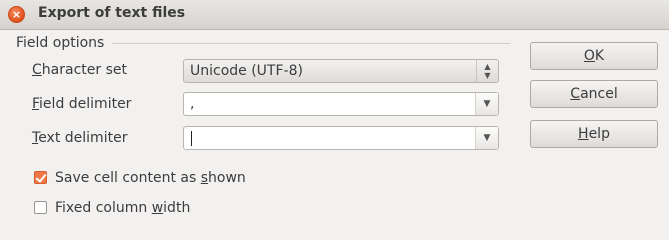  I want to click on save-cell-content-checkbox, so click(40, 177).